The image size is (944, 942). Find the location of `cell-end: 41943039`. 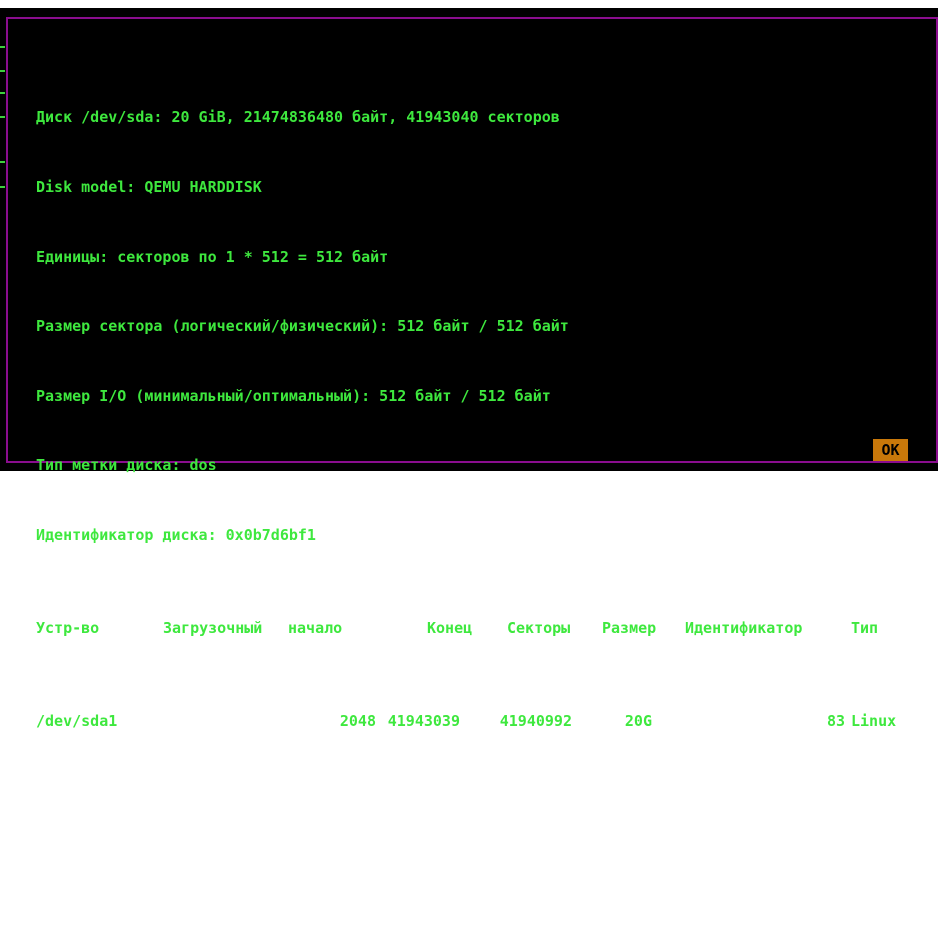

cell-end: 41943039 is located at coordinates (423, 720).